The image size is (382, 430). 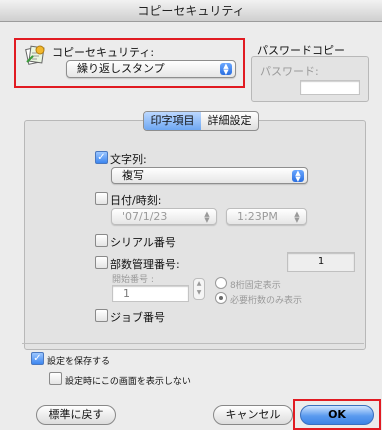 I want to click on copy-control-number-value: 1, so click(x=321, y=261).